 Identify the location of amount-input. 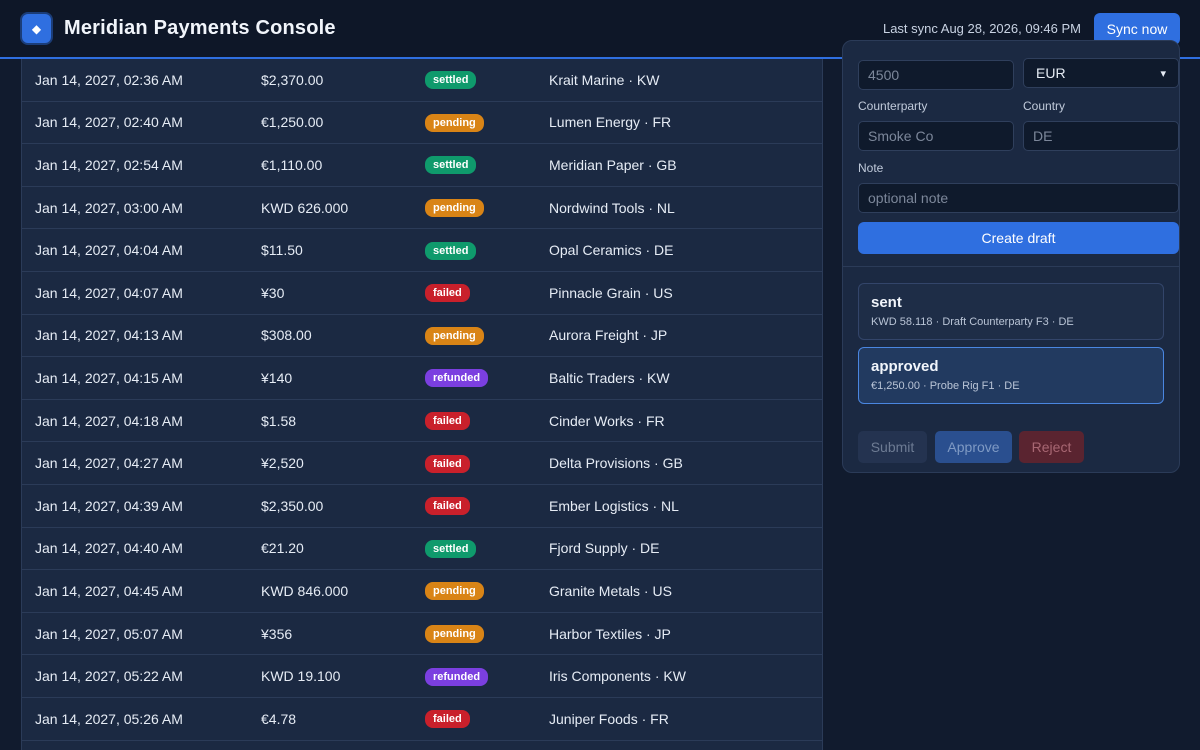
(936, 75).